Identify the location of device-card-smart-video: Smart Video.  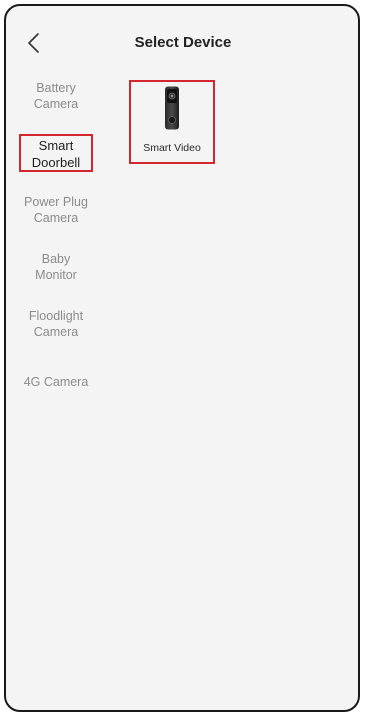
(172, 122).